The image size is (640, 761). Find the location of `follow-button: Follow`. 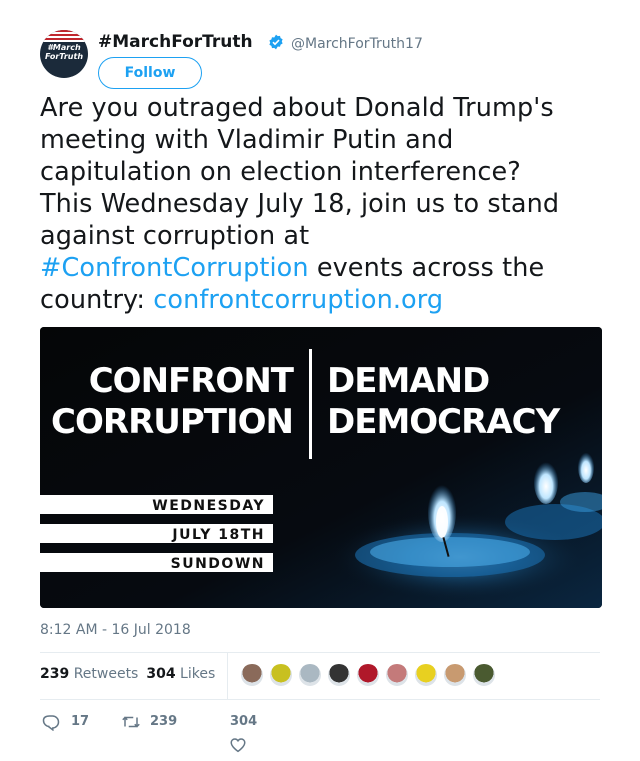

follow-button: Follow is located at coordinates (150, 73).